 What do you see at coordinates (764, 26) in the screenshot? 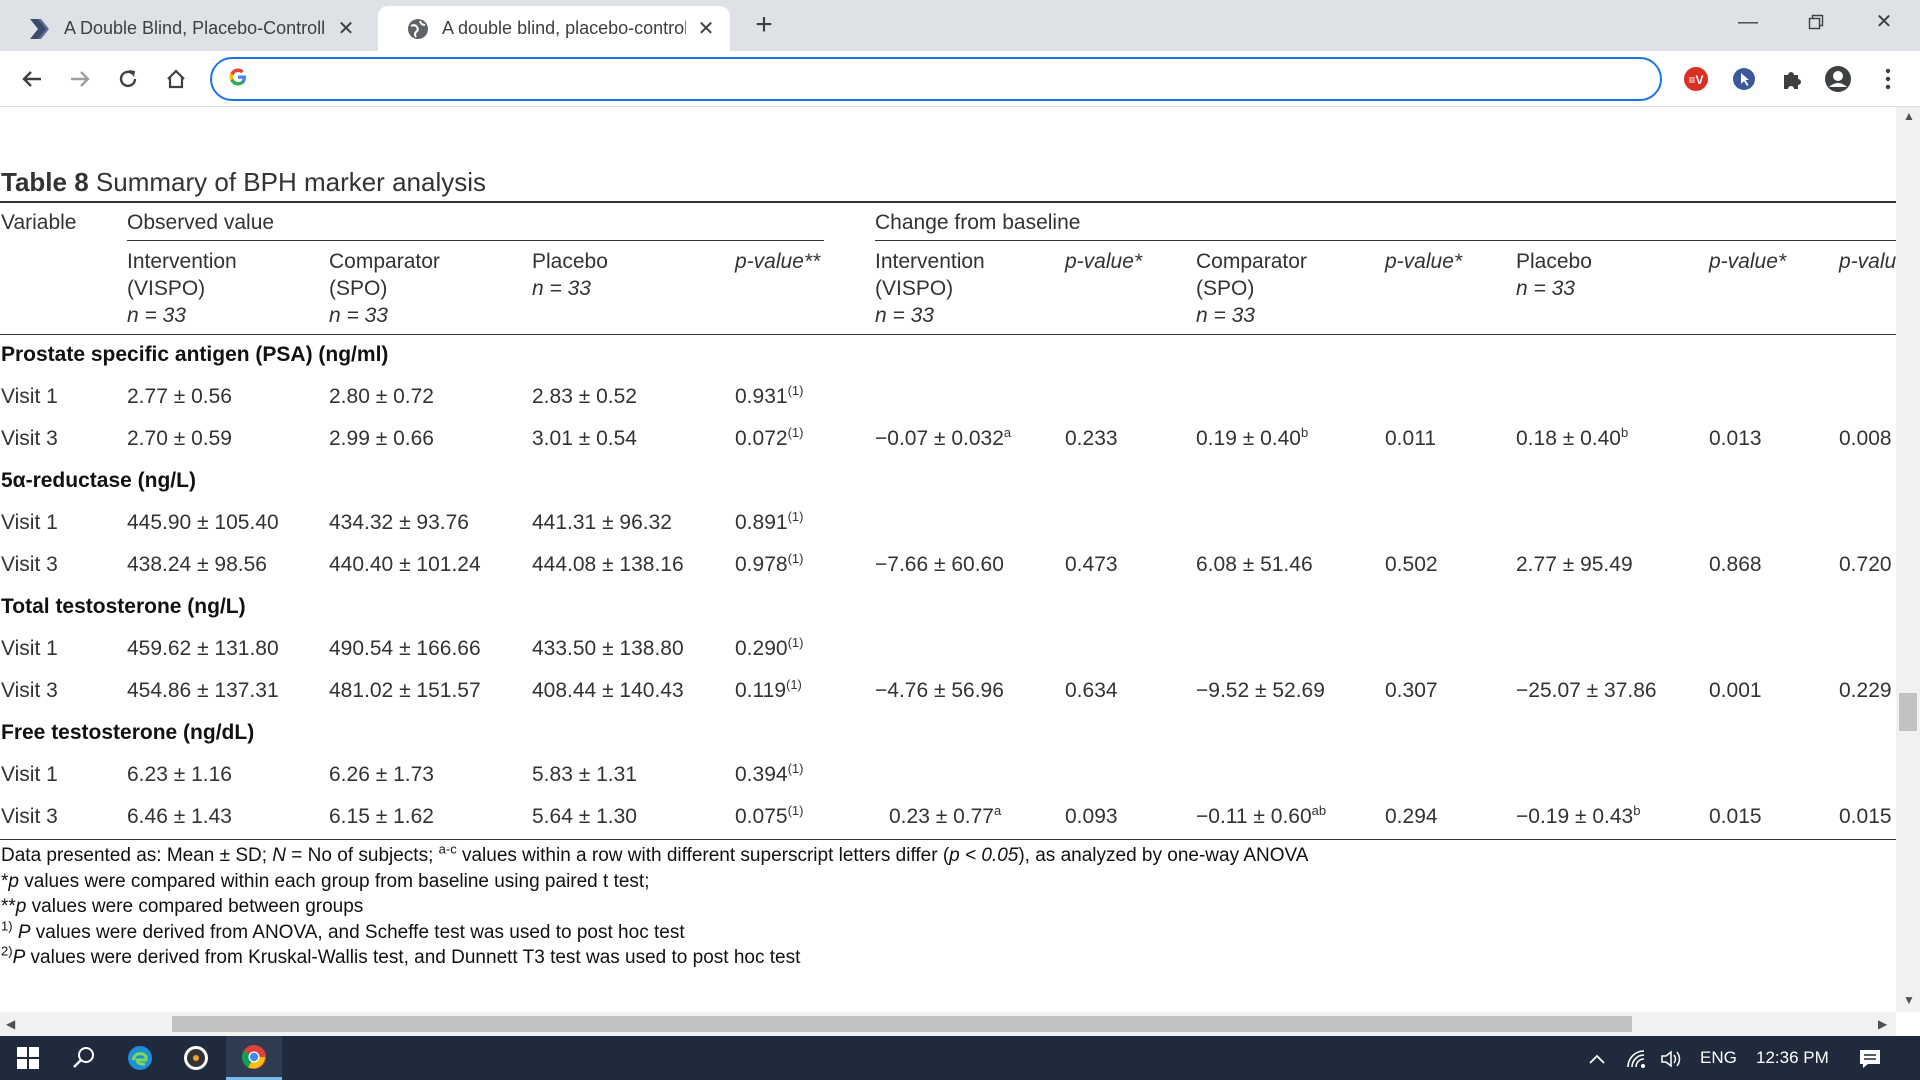
I see `new-tab-button: +` at bounding box center [764, 26].